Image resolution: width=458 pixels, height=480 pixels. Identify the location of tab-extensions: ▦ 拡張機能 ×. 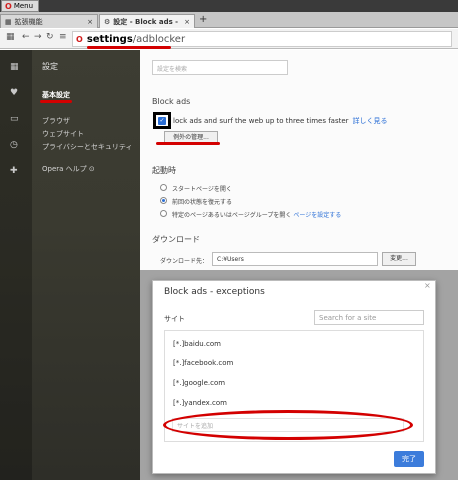
(49, 21).